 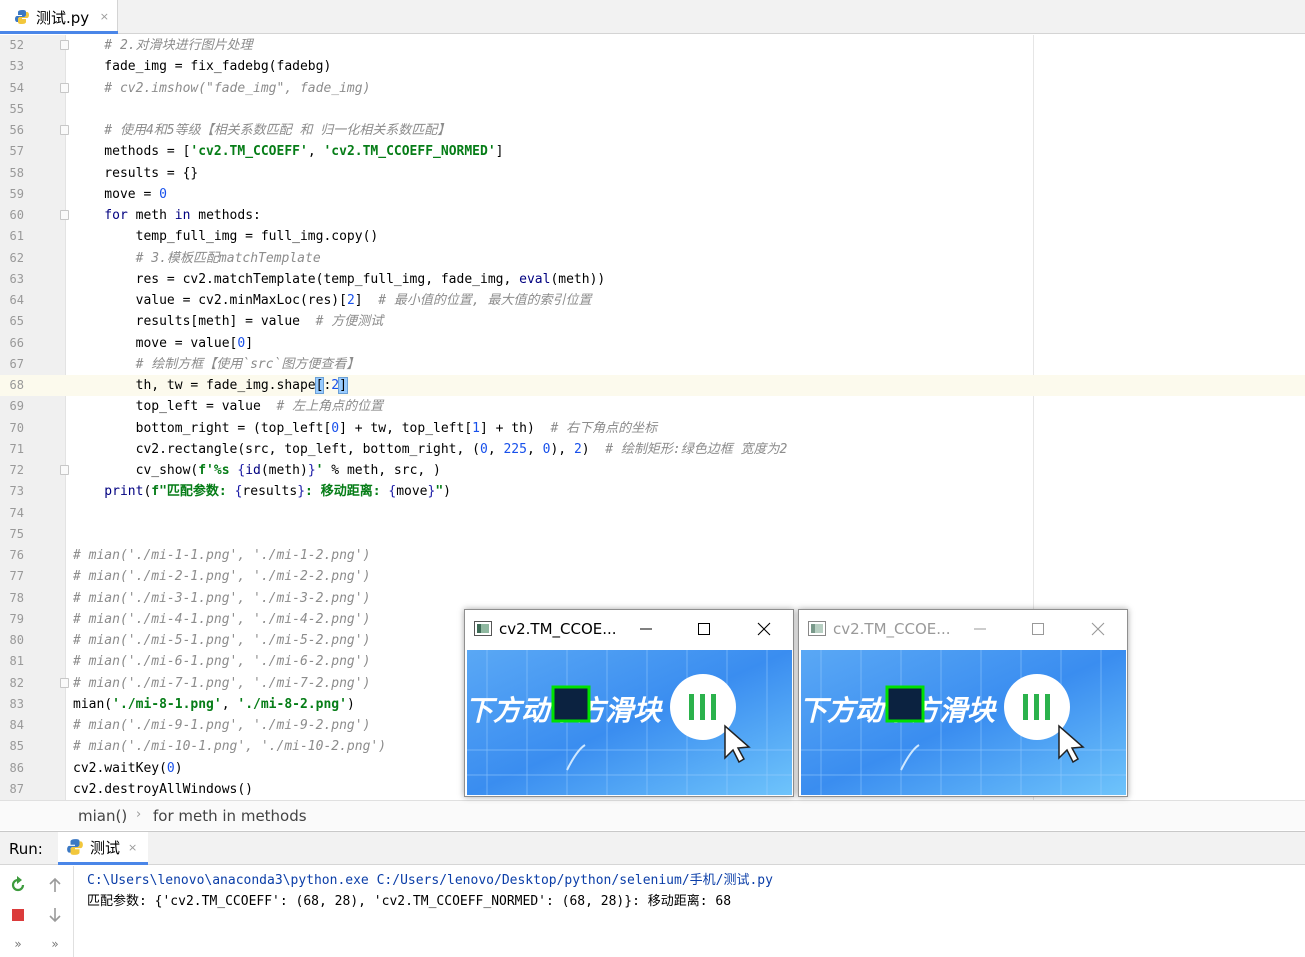 What do you see at coordinates (163, 343) in the screenshot?
I see `code-text: move = value[0]` at bounding box center [163, 343].